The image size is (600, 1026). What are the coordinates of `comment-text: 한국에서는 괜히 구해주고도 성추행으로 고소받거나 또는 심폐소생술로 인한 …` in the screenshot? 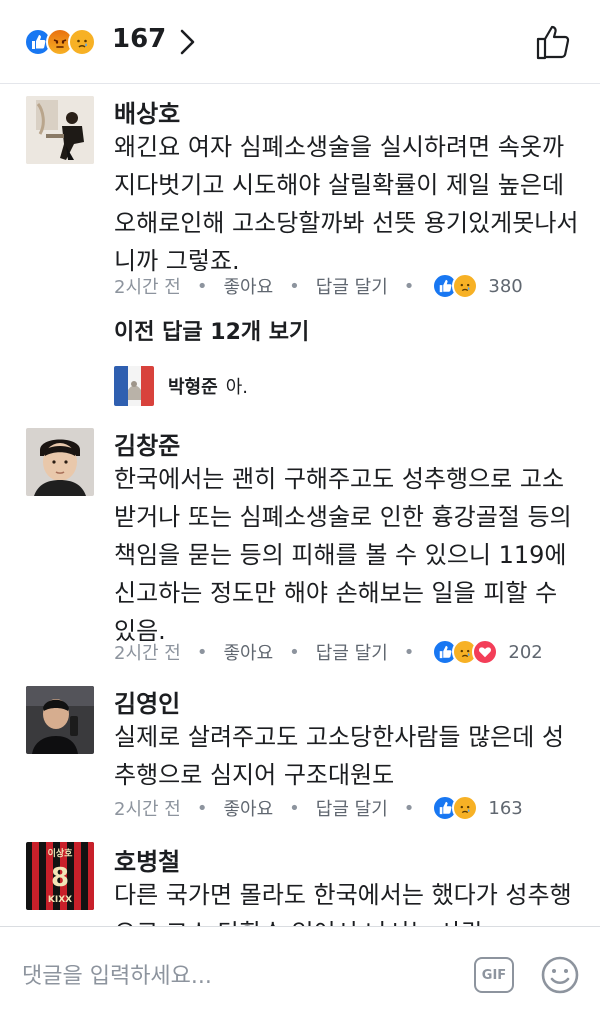 It's located at (343, 555).